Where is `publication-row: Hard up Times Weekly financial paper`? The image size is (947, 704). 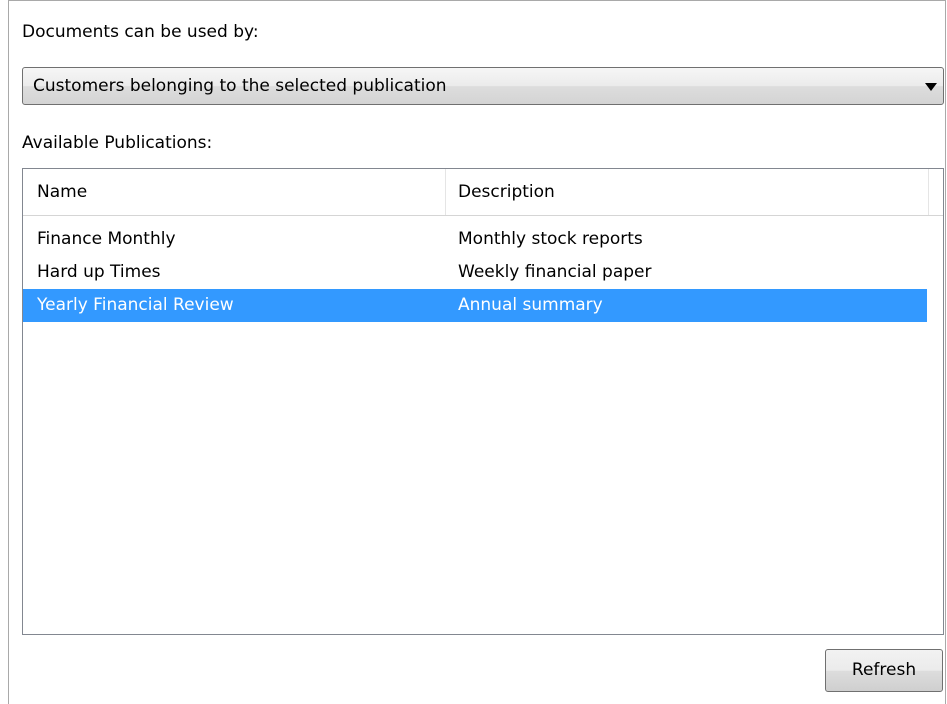 publication-row: Hard up Times Weekly financial paper is located at coordinates (483, 272).